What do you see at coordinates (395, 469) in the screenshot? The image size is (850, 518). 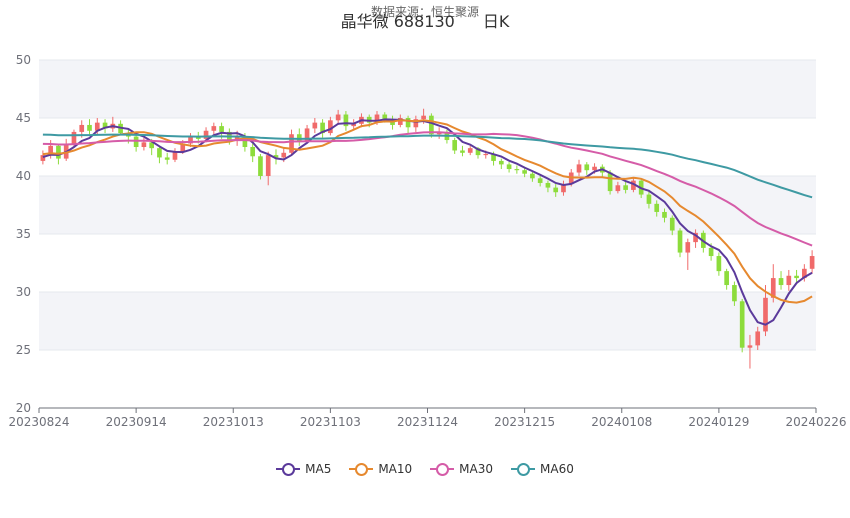 I see `legend-label: MA10` at bounding box center [395, 469].